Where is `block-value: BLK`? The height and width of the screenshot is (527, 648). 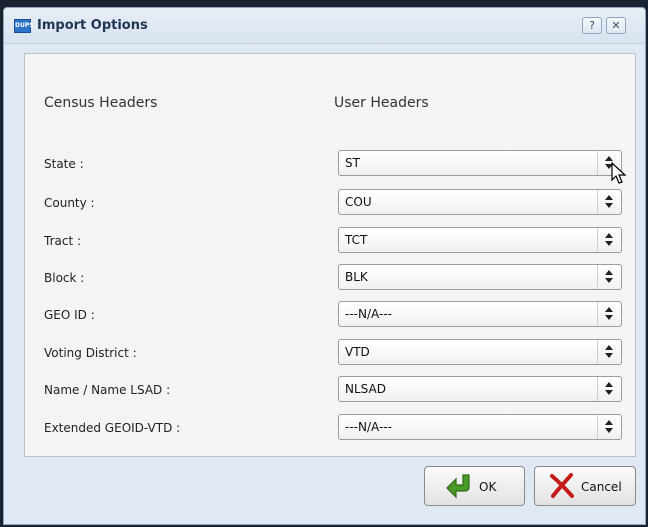
block-value: BLK is located at coordinates (356, 277).